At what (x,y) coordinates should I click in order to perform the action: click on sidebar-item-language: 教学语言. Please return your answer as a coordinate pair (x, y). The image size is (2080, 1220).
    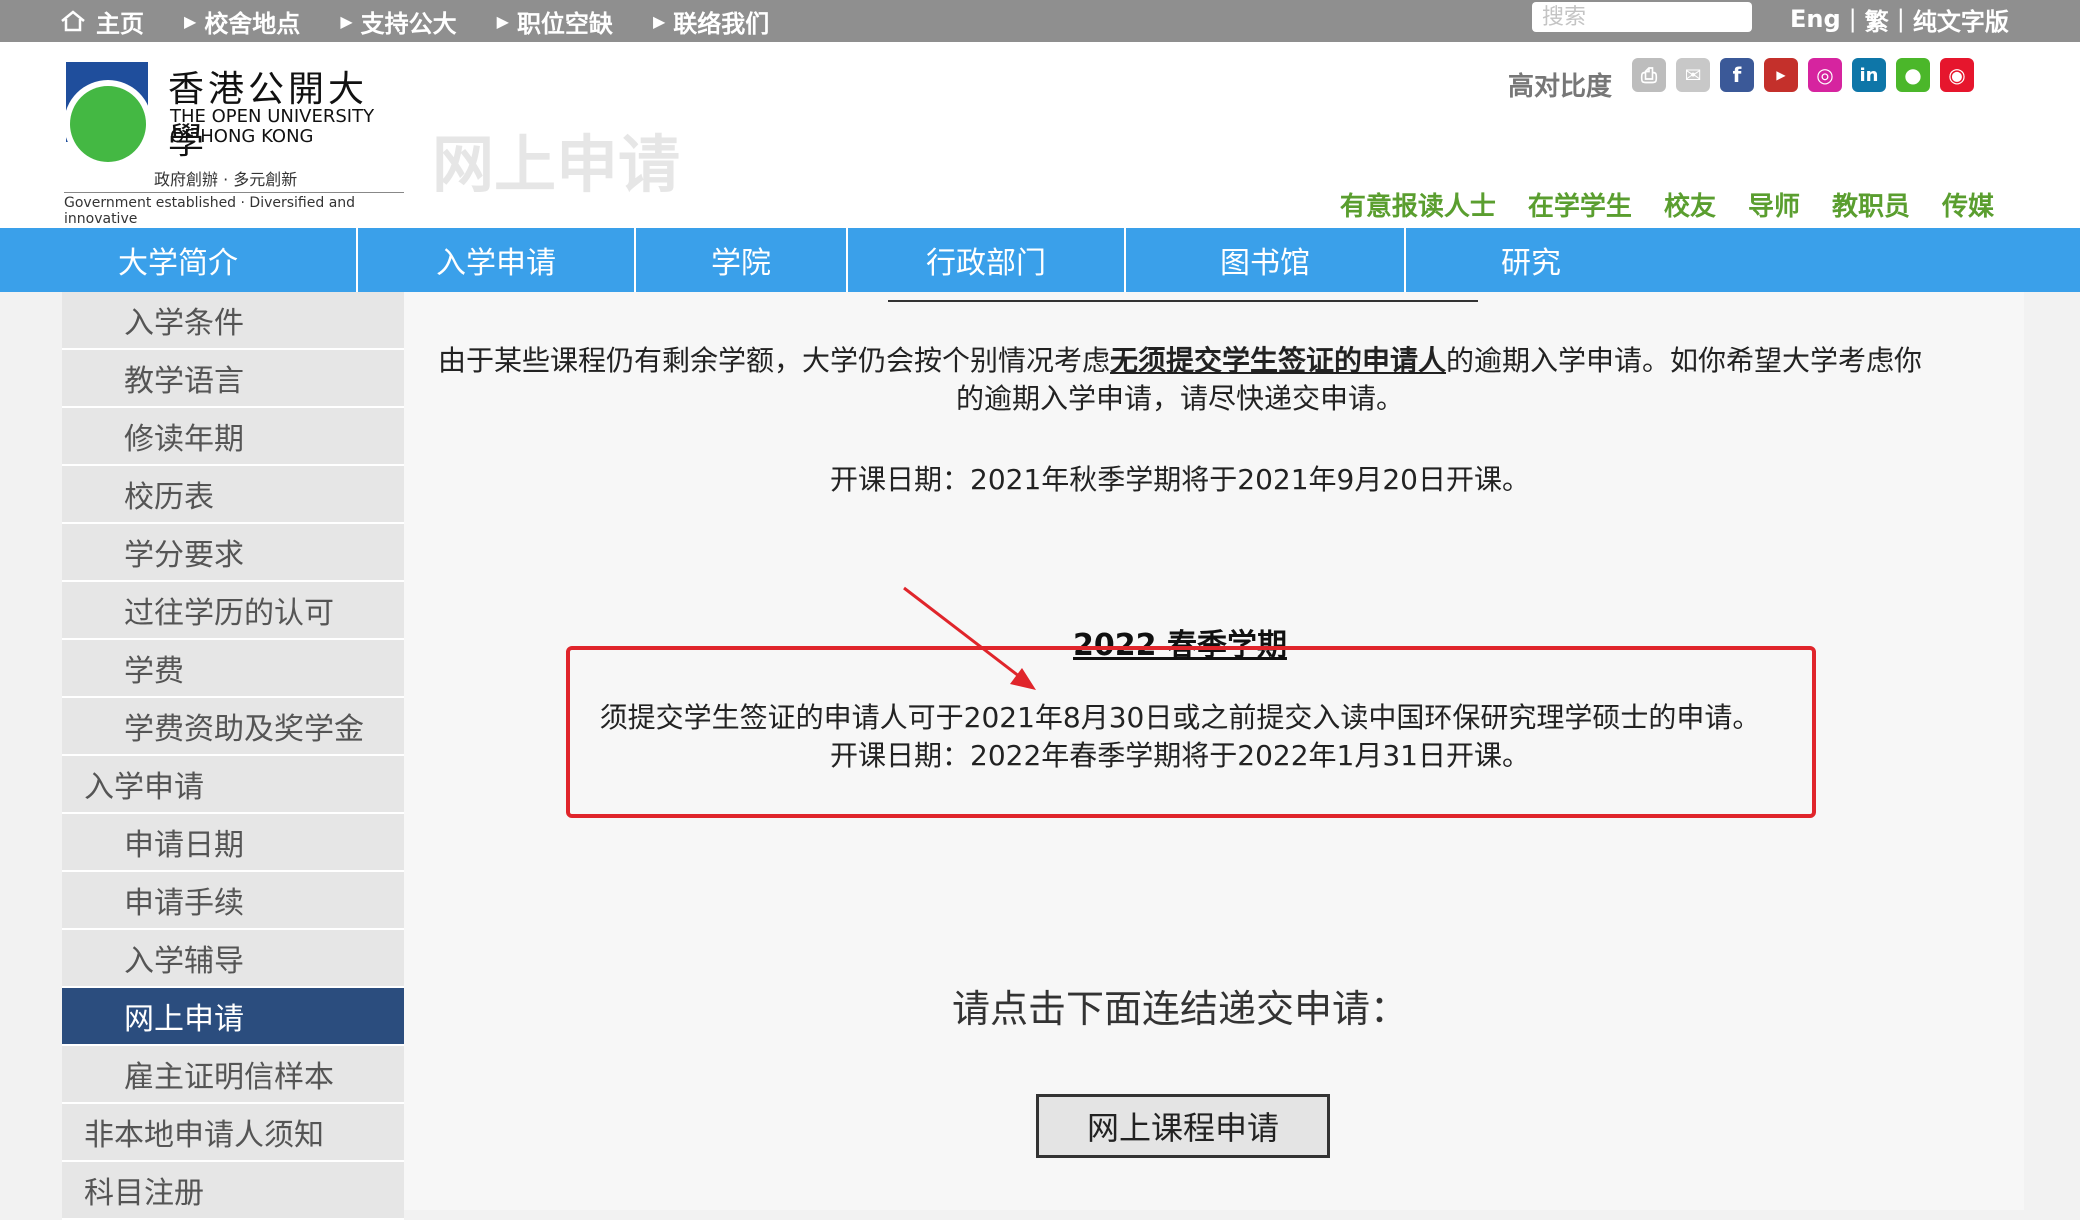
    Looking at the image, I should click on (233, 379).